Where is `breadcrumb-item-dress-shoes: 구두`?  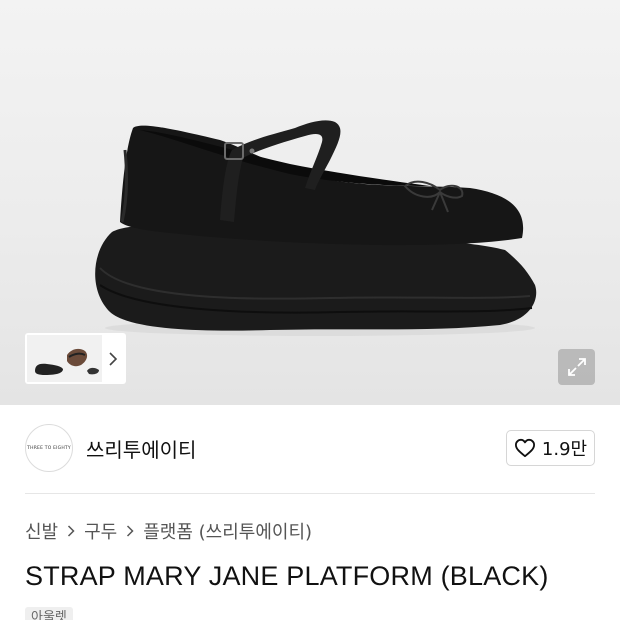 breadcrumb-item-dress-shoes: 구두 is located at coordinates (100, 531).